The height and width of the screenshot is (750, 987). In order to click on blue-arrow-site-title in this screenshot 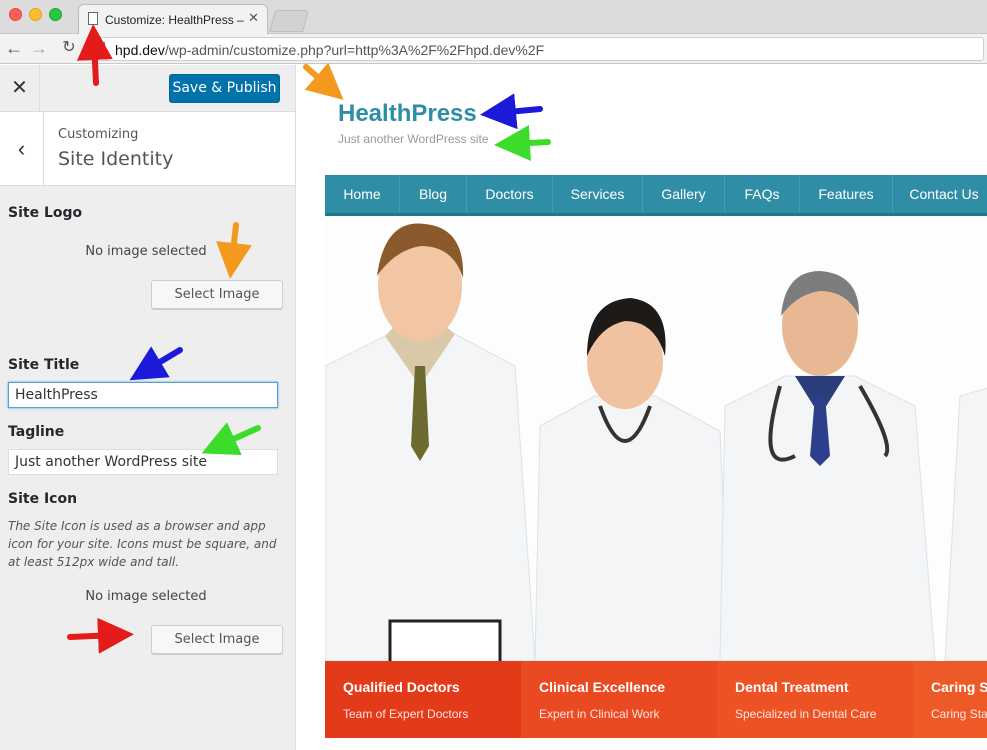, I will do `click(156, 363)`.